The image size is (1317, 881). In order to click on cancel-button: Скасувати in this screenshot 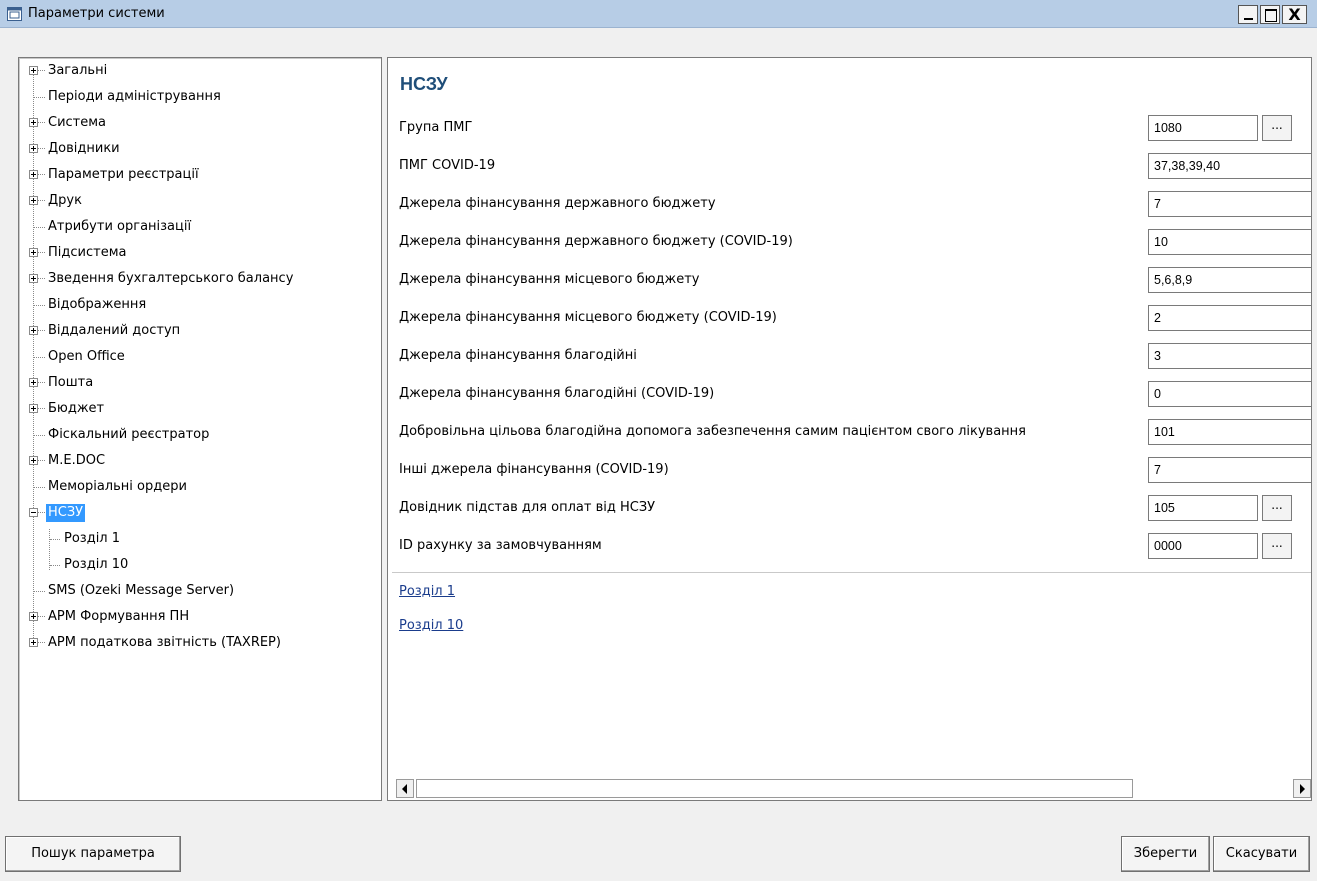, I will do `click(1261, 854)`.